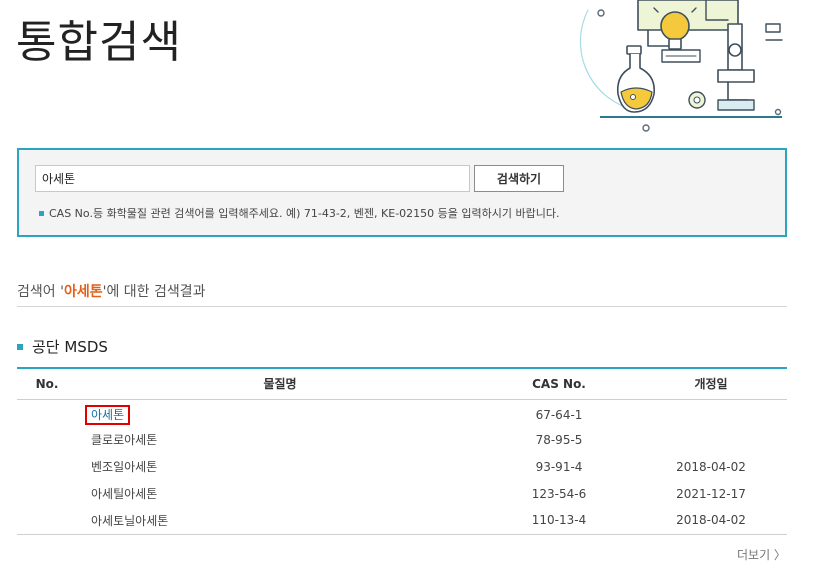 This screenshot has width=818, height=577. Describe the element at coordinates (681, 66) in the screenshot. I see `lab-illustration-icon` at that location.